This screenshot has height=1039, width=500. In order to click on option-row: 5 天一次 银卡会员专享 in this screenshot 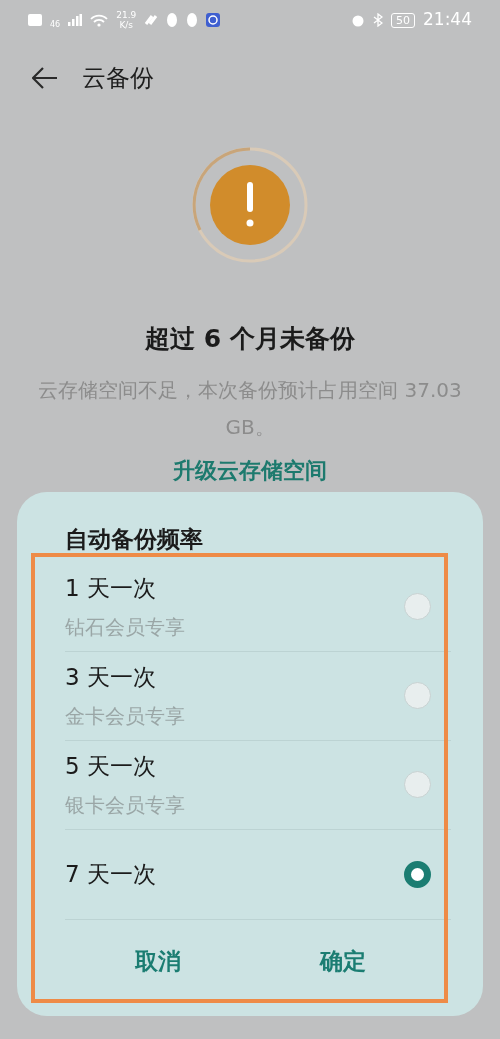, I will do `click(258, 785)`.